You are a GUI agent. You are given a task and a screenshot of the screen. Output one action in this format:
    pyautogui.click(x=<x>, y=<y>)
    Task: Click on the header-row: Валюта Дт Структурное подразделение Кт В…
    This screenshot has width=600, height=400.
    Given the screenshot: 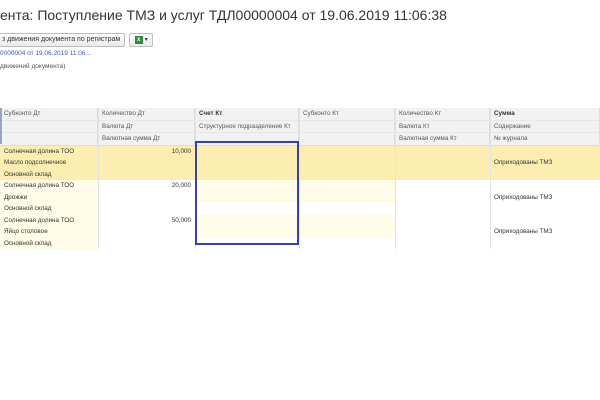 What is the action you would take?
    pyautogui.click(x=300, y=125)
    